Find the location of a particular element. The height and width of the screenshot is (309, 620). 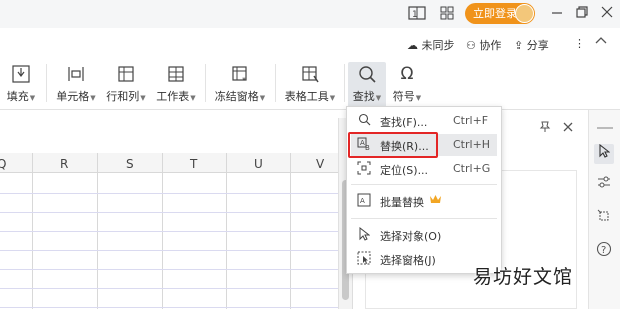

column-header-row is located at coordinates (169, 163).